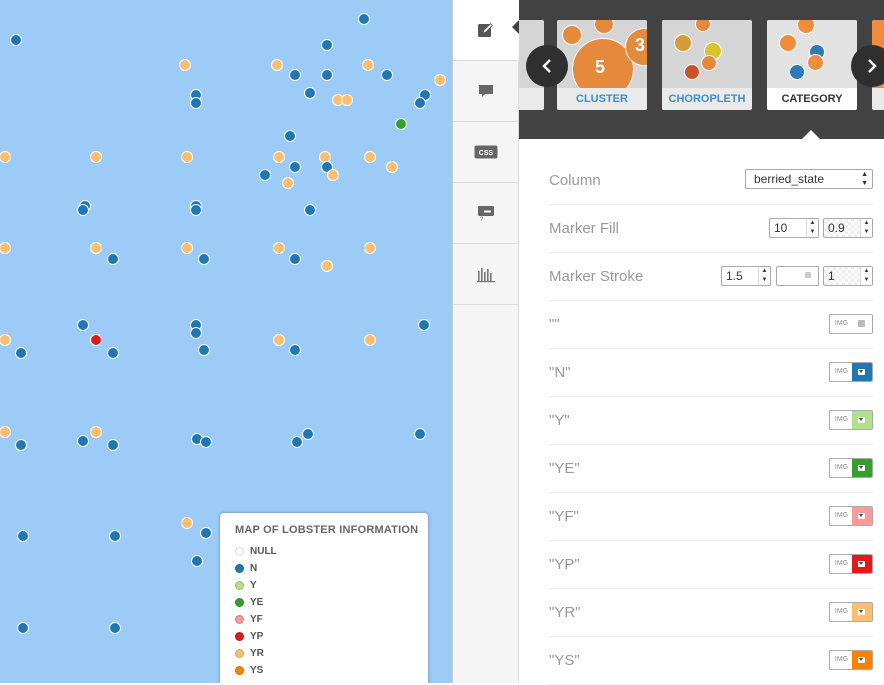 Image resolution: width=884 pixels, height=685 pixels. What do you see at coordinates (486, 152) in the screenshot?
I see `css-tab: CSS` at bounding box center [486, 152].